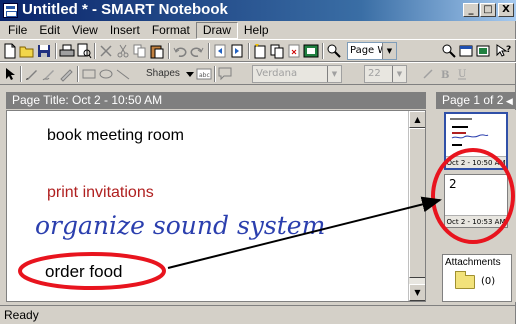  Describe the element at coordinates (473, 262) in the screenshot. I see `attachments-label: Attachments` at that location.